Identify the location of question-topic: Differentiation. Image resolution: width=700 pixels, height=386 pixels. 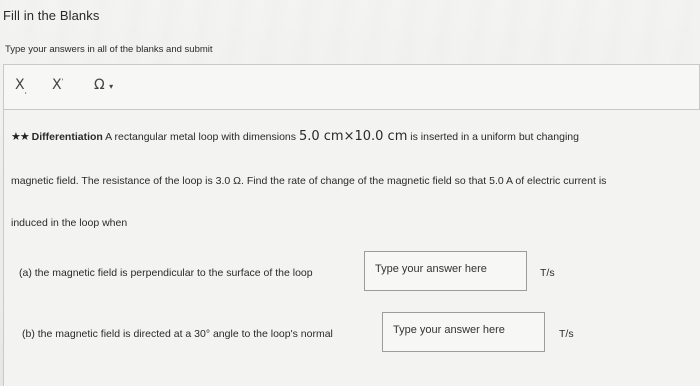
(67, 137).